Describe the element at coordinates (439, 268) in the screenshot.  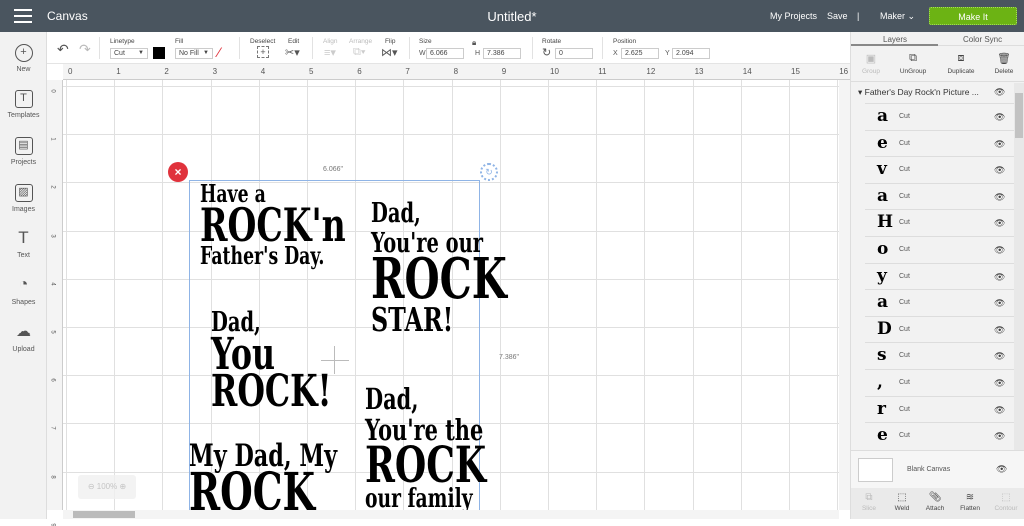
I see `text-block-rock-star: Dad, You're our ROCK STAR!` at that location.